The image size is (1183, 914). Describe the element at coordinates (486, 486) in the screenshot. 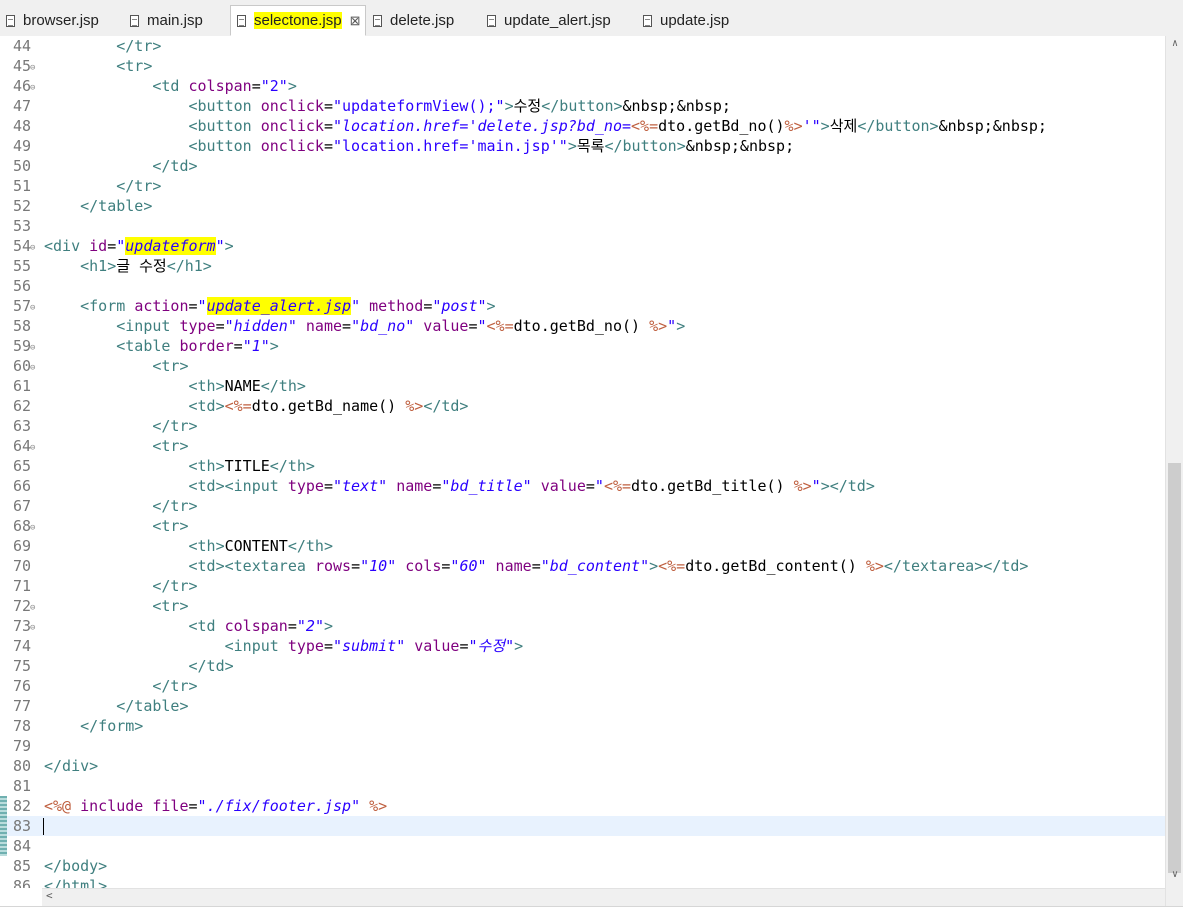

I see `code-token: bd_title` at that location.